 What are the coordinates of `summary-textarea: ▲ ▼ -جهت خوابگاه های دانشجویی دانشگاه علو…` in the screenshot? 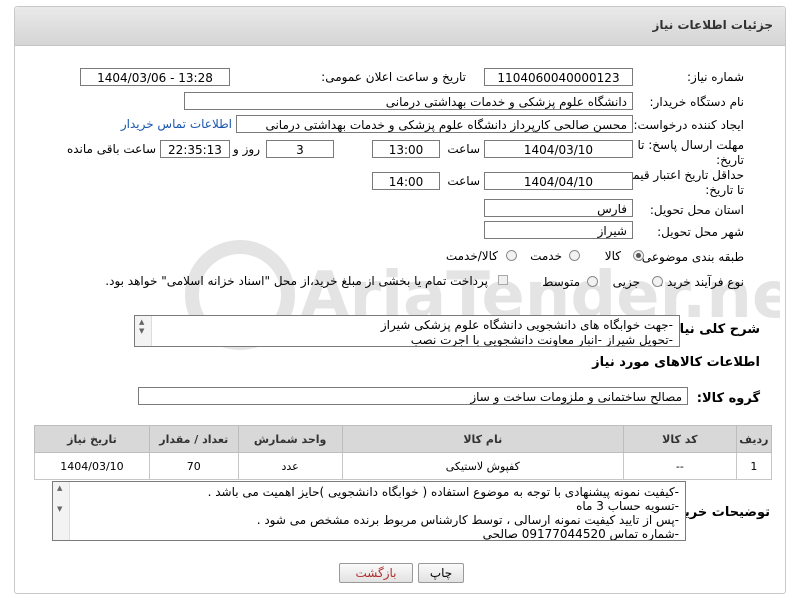 It's located at (407, 331).